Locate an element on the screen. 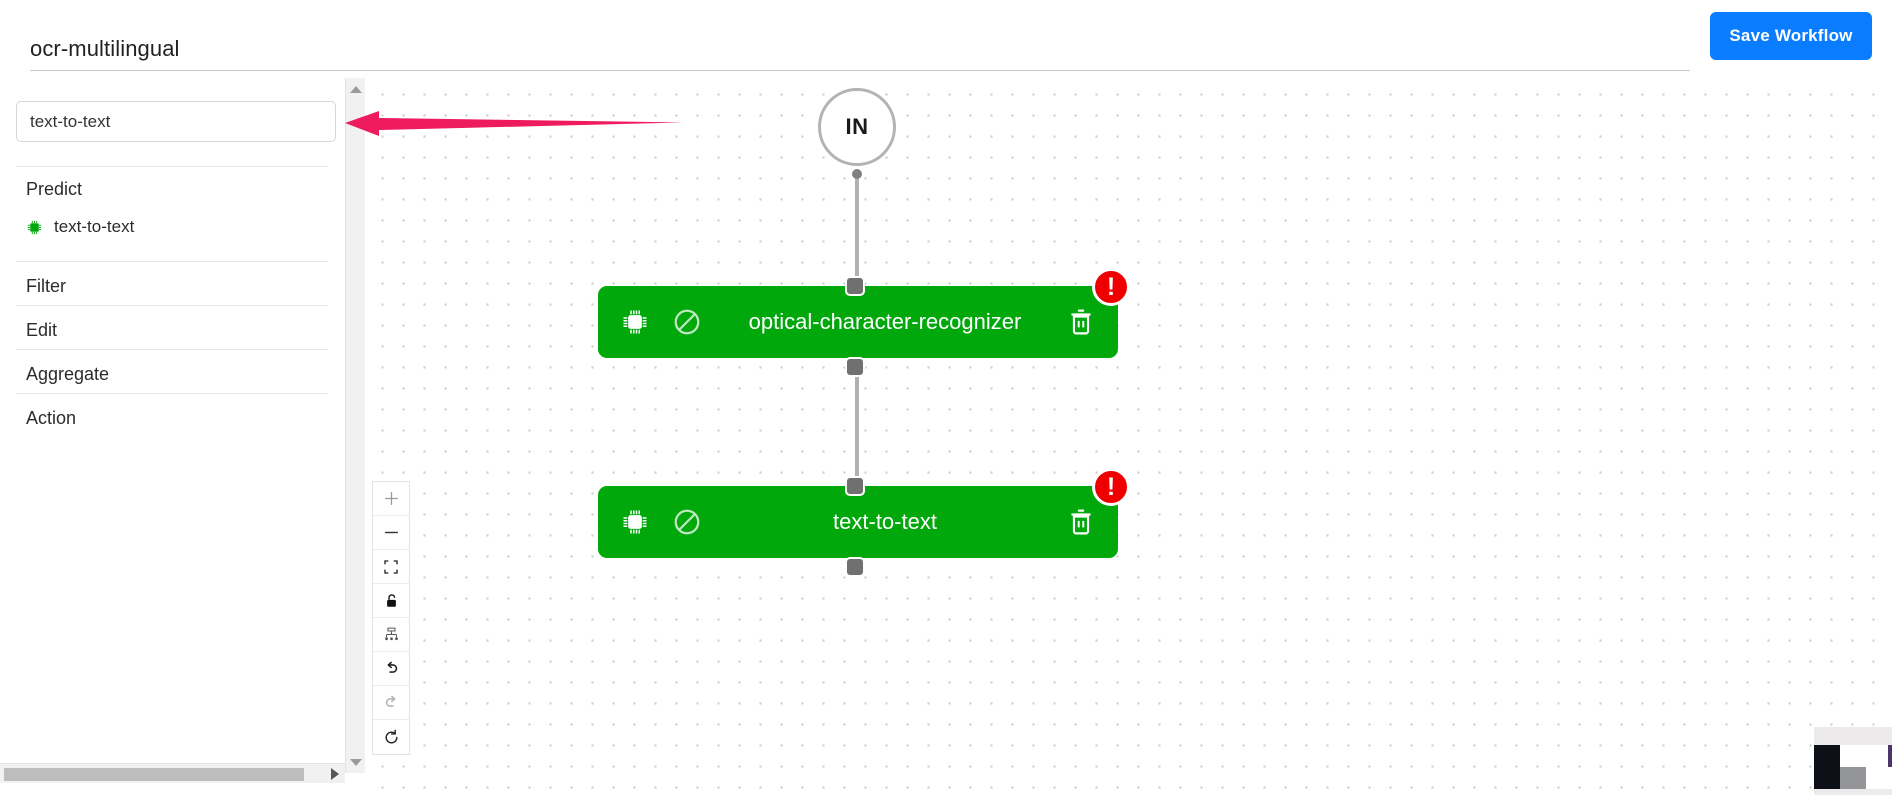 The image size is (1892, 795). node-optical-character-recognizer: optical-character-recognizer is located at coordinates (858, 322).